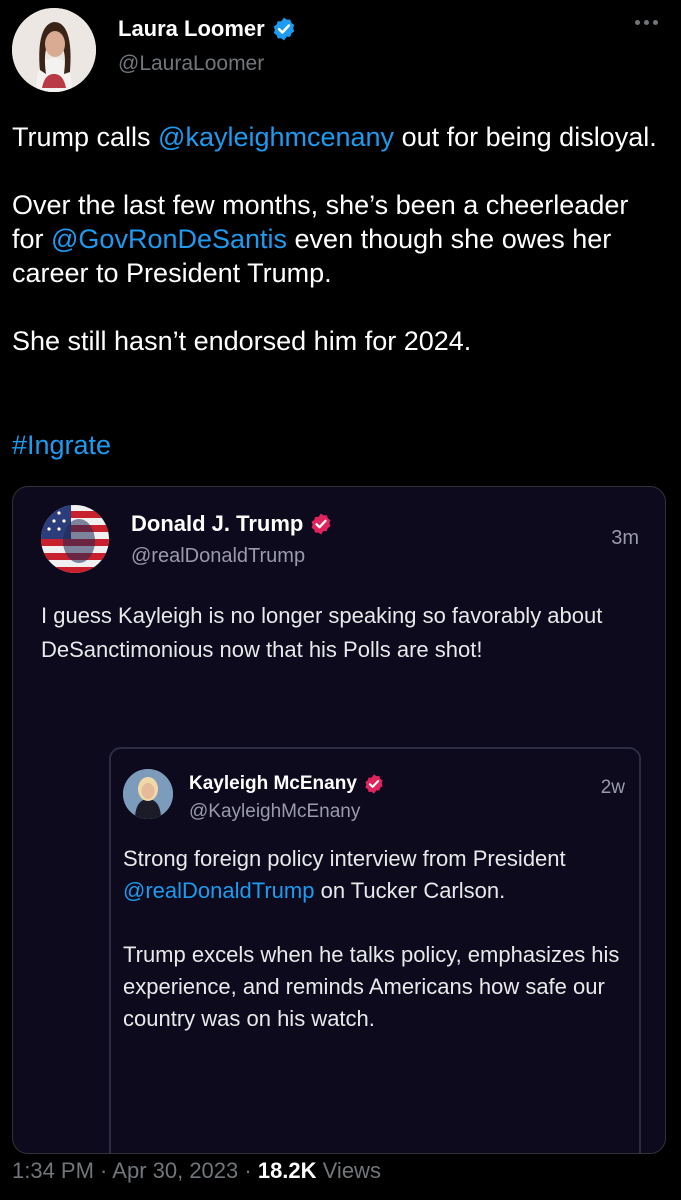 The image size is (681, 1200). What do you see at coordinates (85, 137) in the screenshot?
I see `tweet-text-segment: Trump calls` at bounding box center [85, 137].